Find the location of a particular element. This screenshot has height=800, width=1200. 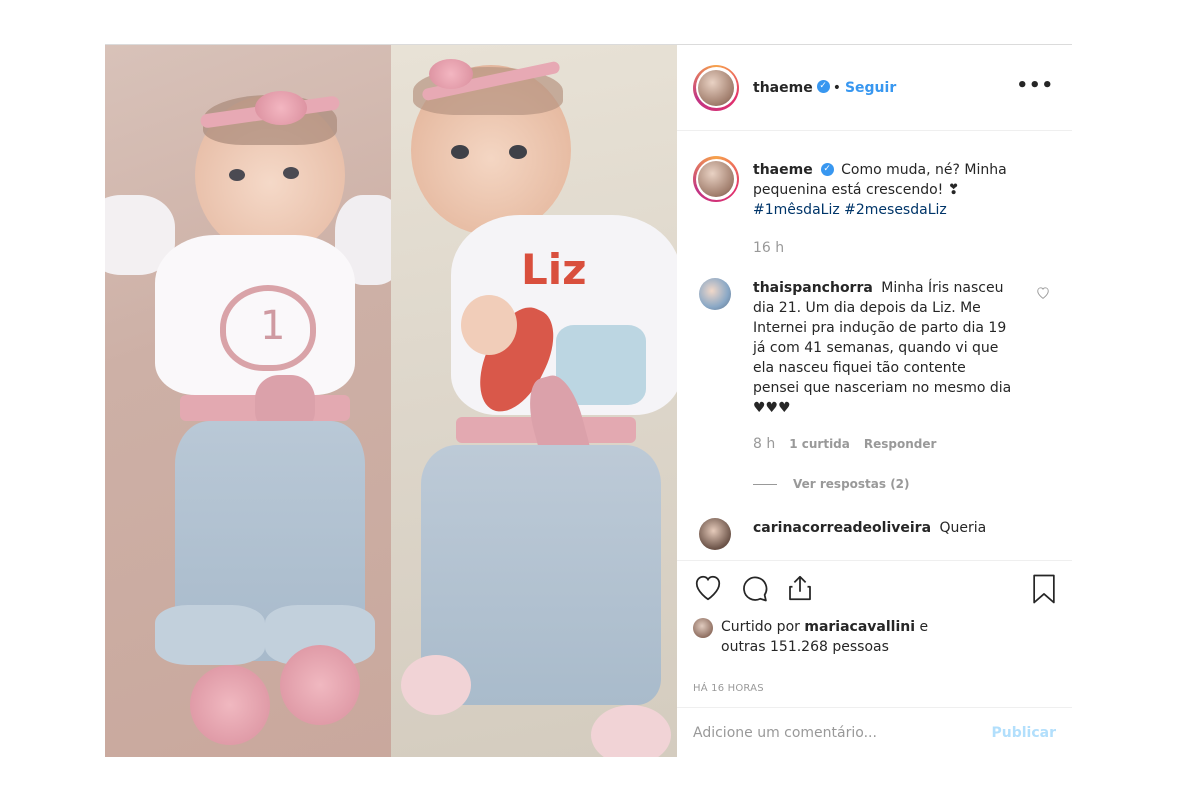

caption-username: thaeme is located at coordinates (783, 170).